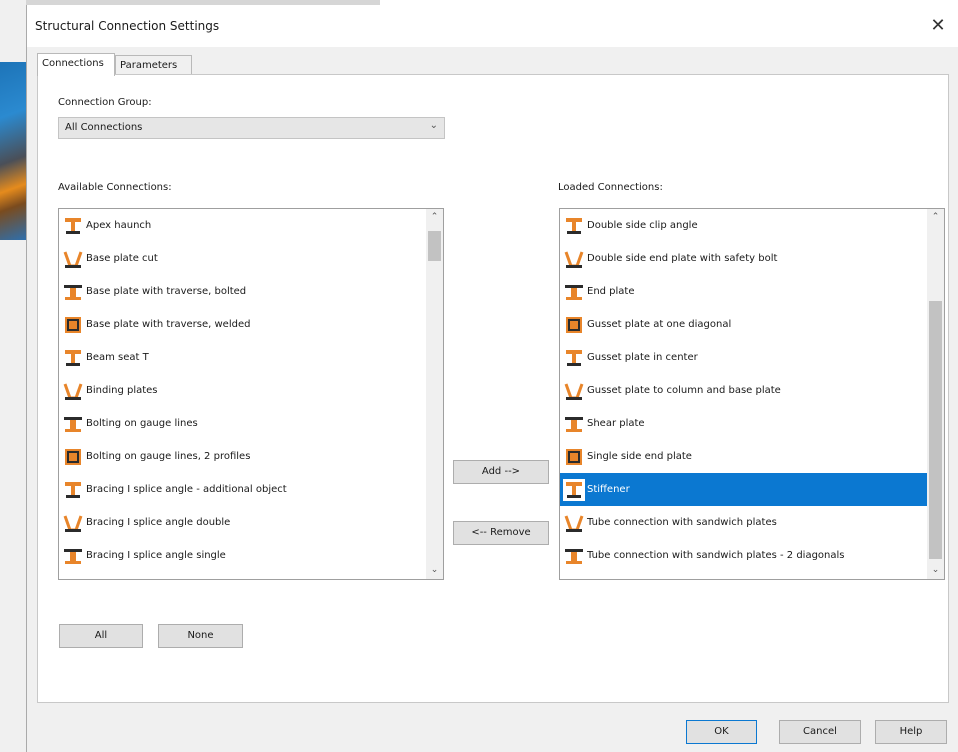 Image resolution: width=958 pixels, height=752 pixels. I want to click on list-item-label: Double side clip angle, so click(642, 225).